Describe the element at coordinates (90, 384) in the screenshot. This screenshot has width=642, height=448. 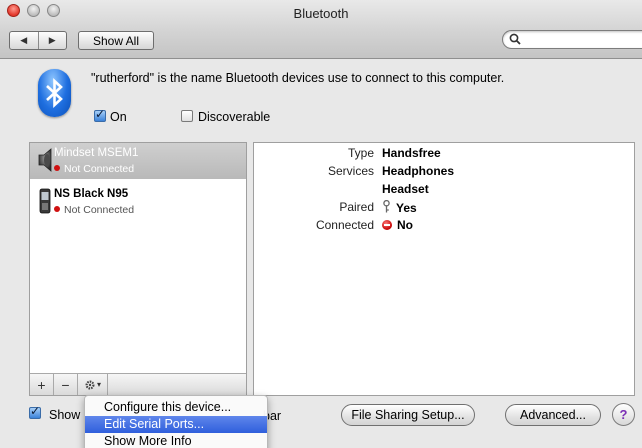
I see `gear-icon` at that location.